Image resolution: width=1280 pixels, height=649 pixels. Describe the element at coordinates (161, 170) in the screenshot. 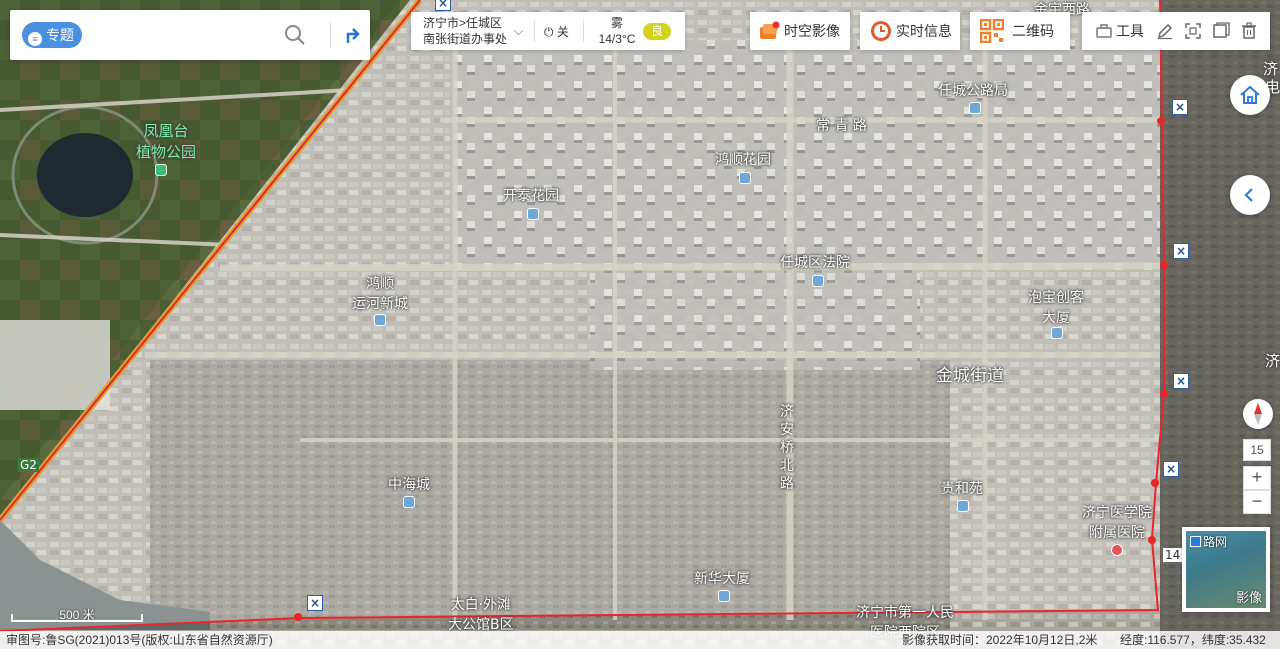

I see `park-poi-icon` at that location.